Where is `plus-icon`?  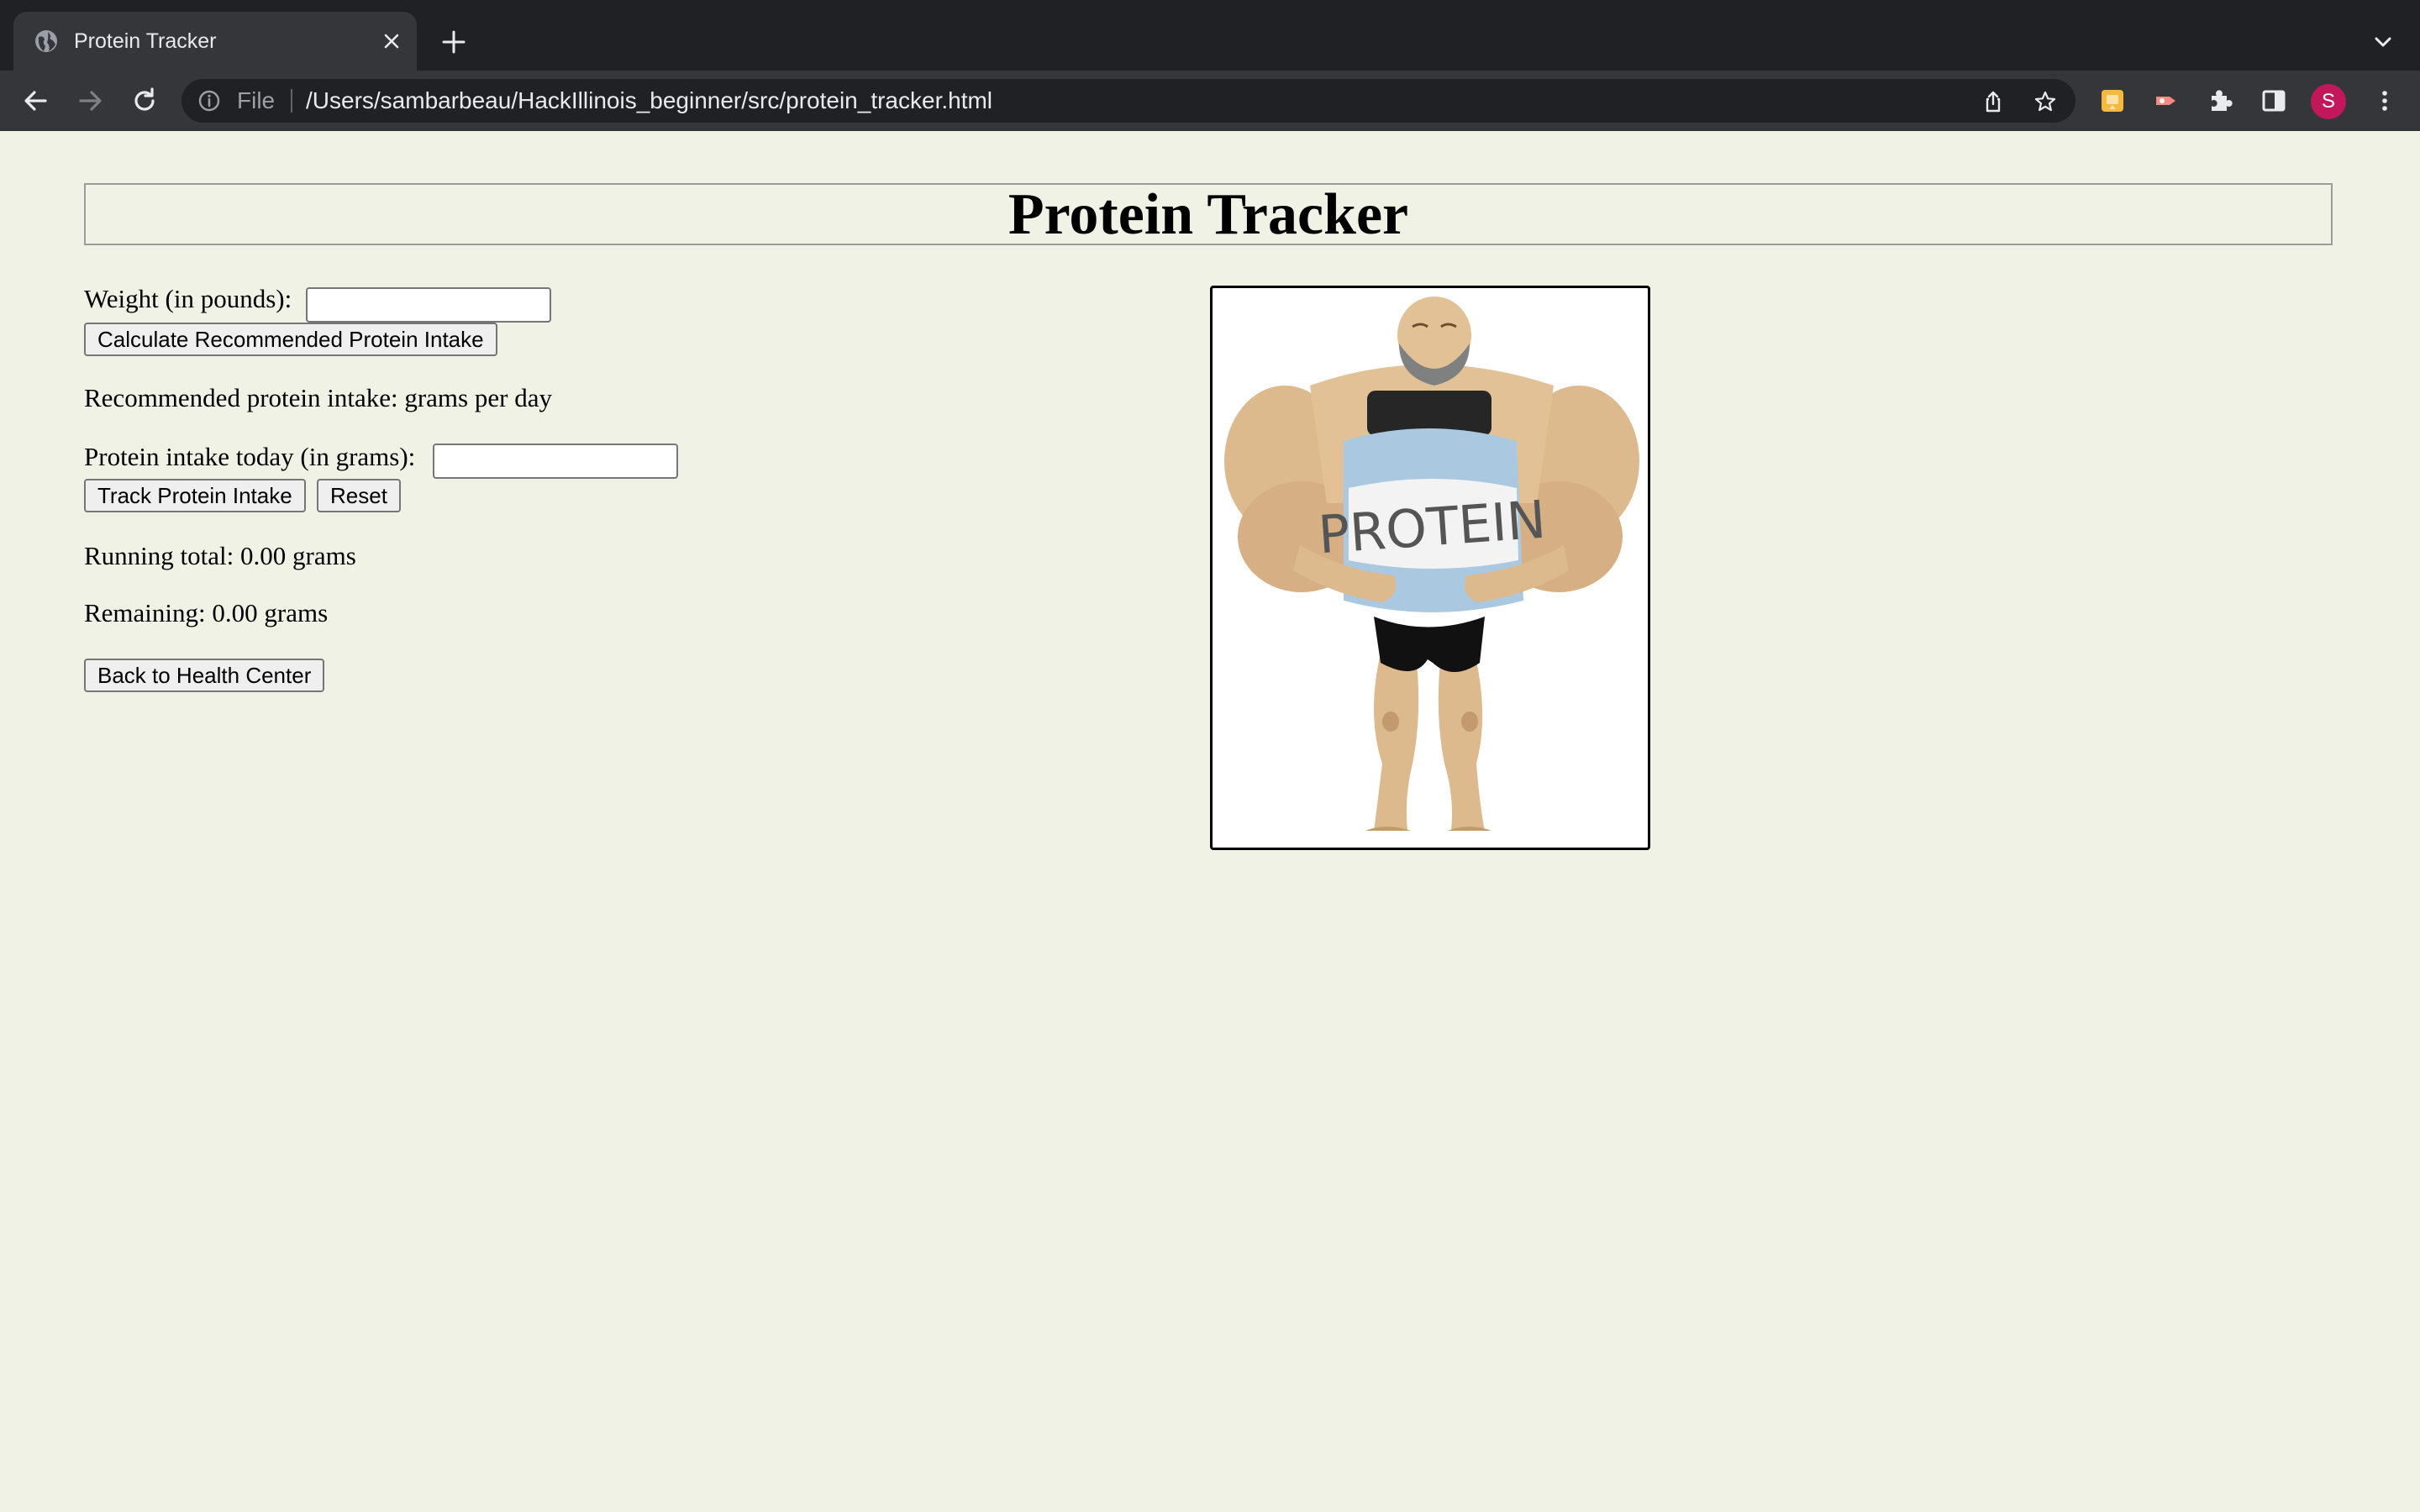 plus-icon is located at coordinates (453, 42).